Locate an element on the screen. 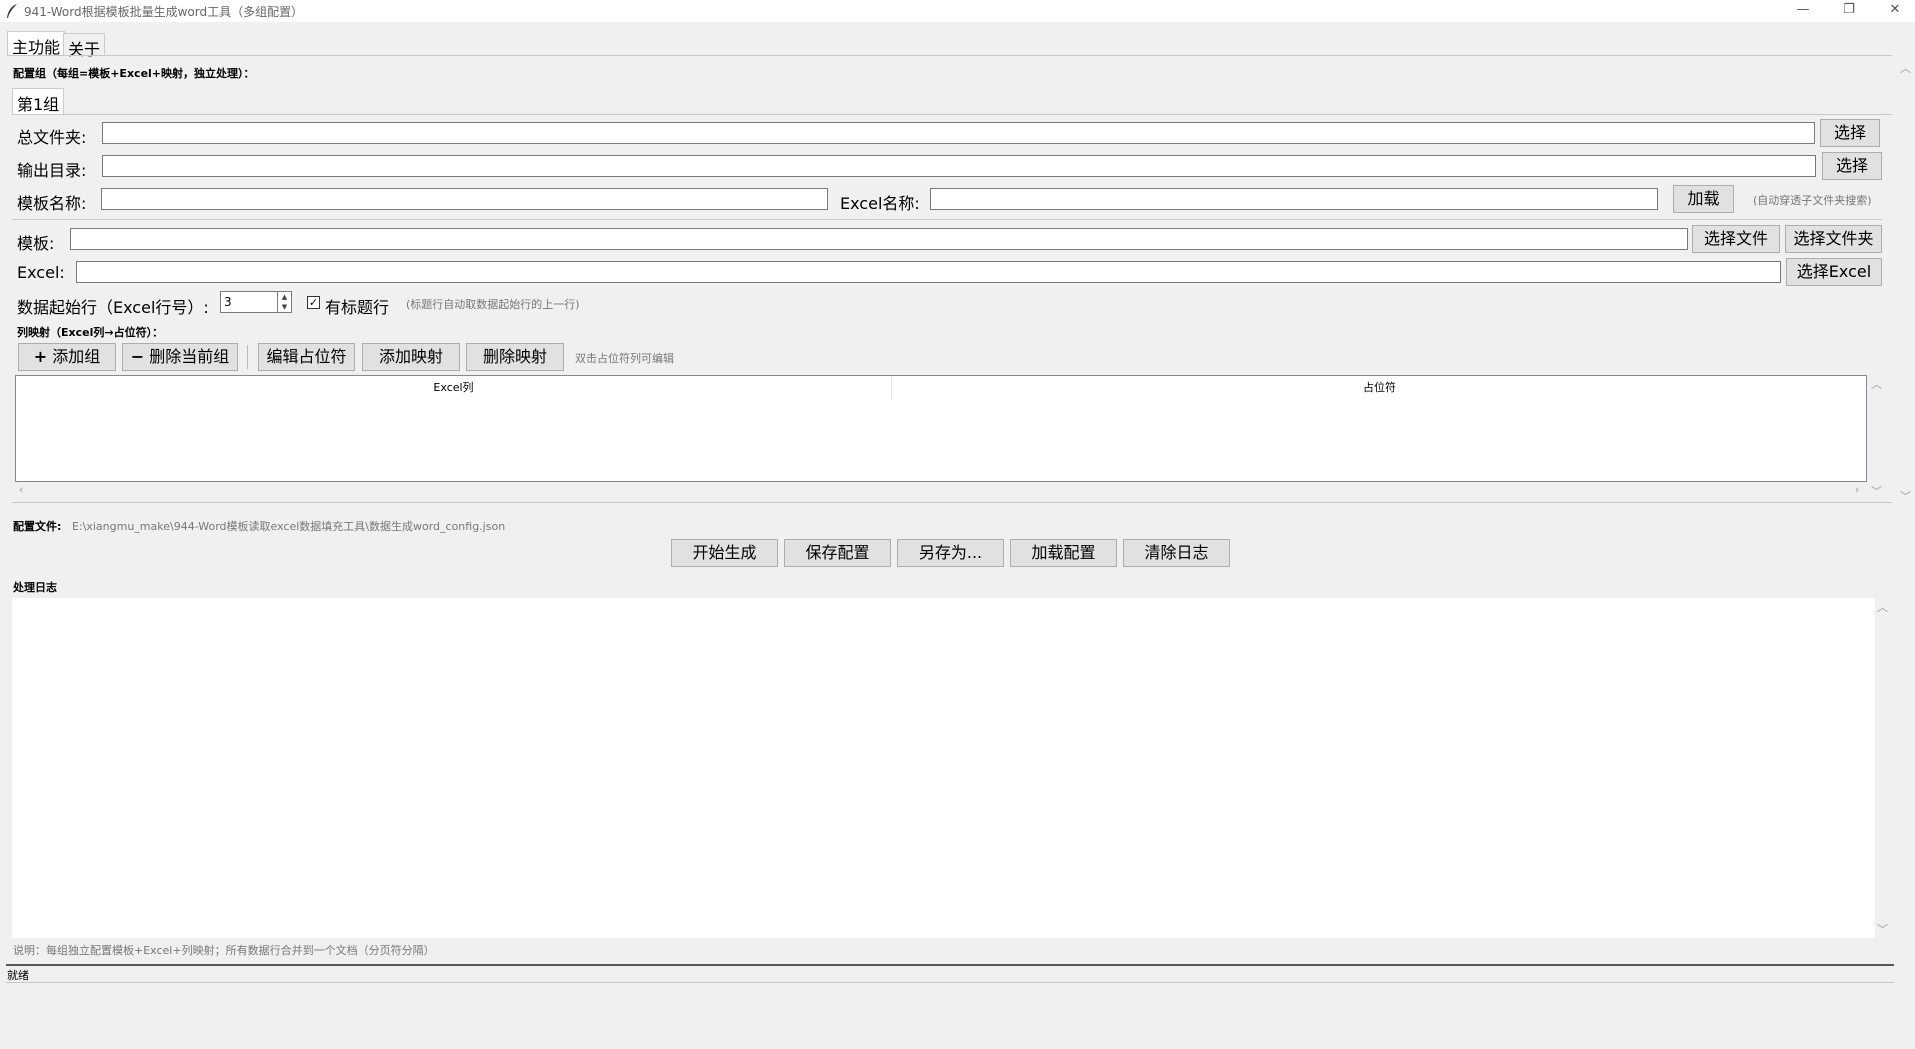  column-header-placeholder-label: 占位符 is located at coordinates (1379, 387).